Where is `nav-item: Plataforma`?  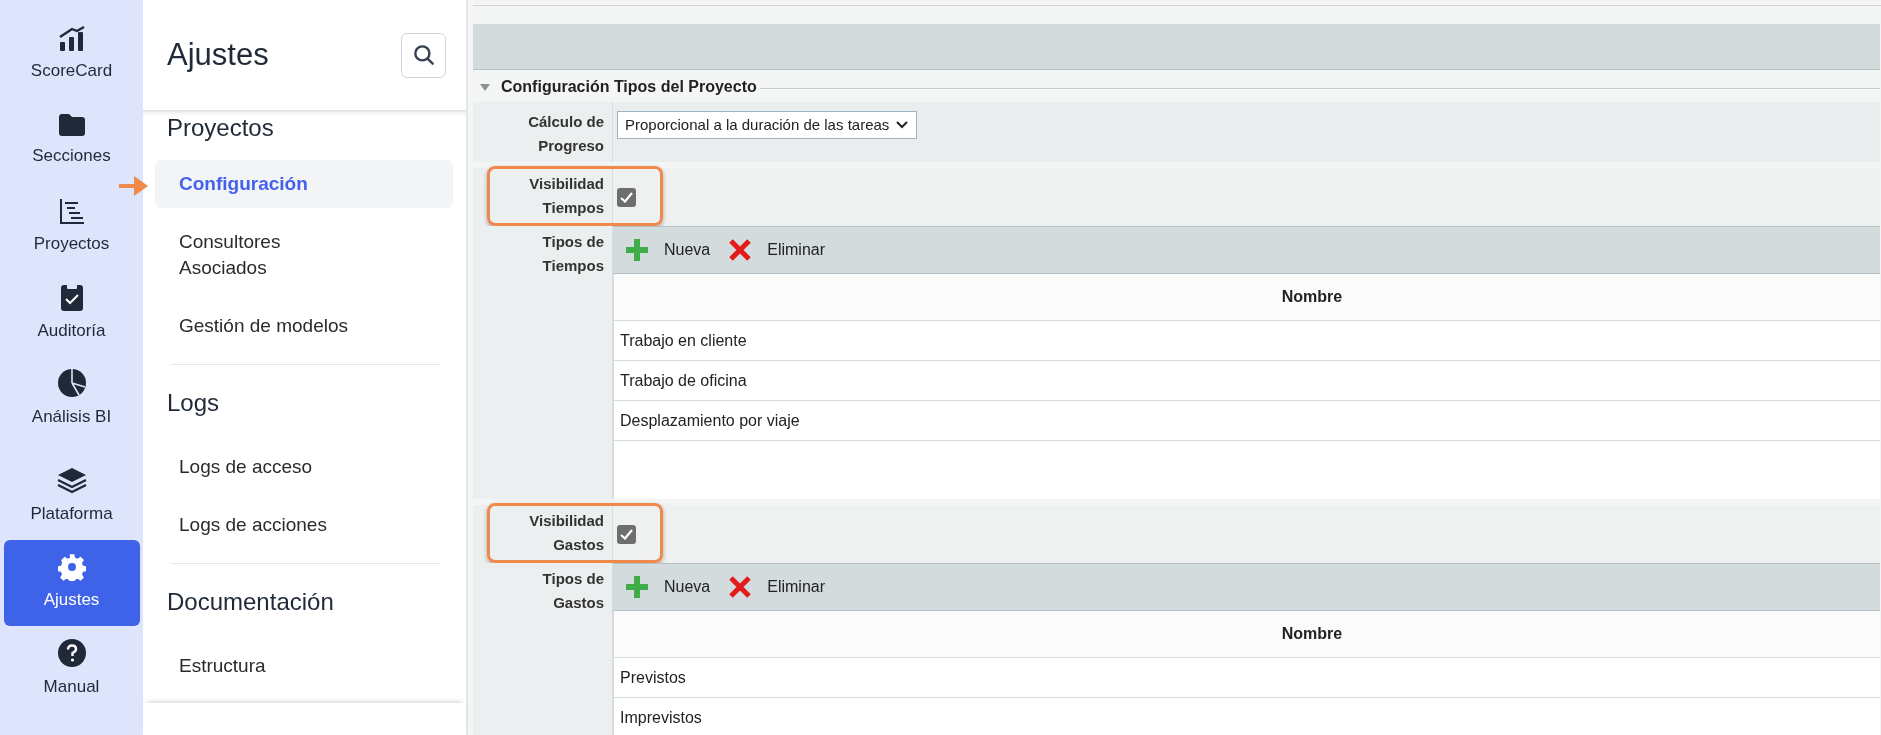
nav-item: Plataforma is located at coordinates (71, 497).